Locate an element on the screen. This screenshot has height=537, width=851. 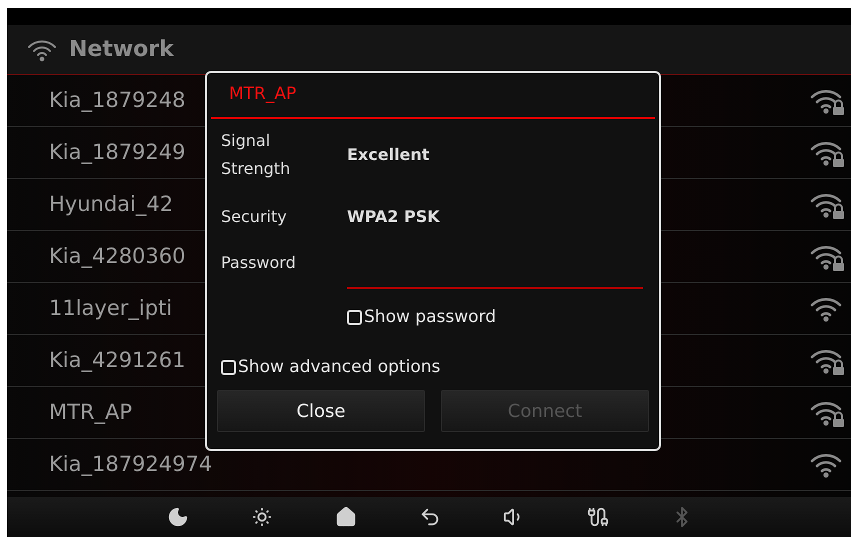
network-name: 11layer_ipti is located at coordinates (110, 308).